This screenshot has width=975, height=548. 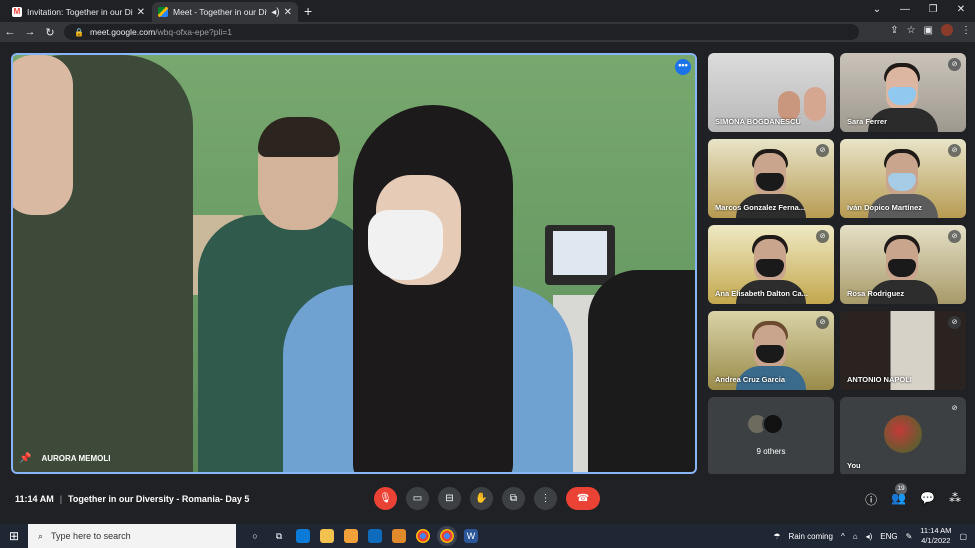 I want to click on address-bar: 🔒 meet.google.com /wbq-ofxa-epe?pli=1, so click(x=461, y=32).